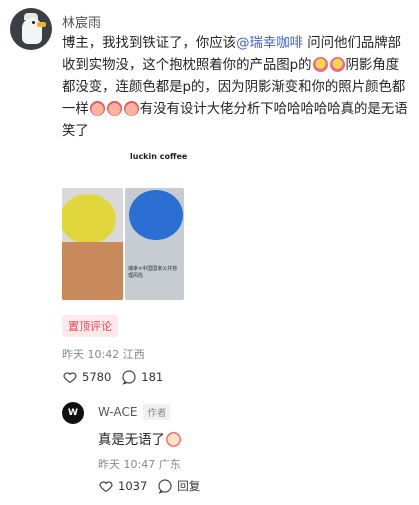  Describe the element at coordinates (81, 21) in the screenshot. I see `comment-username: 林宸雨` at that location.